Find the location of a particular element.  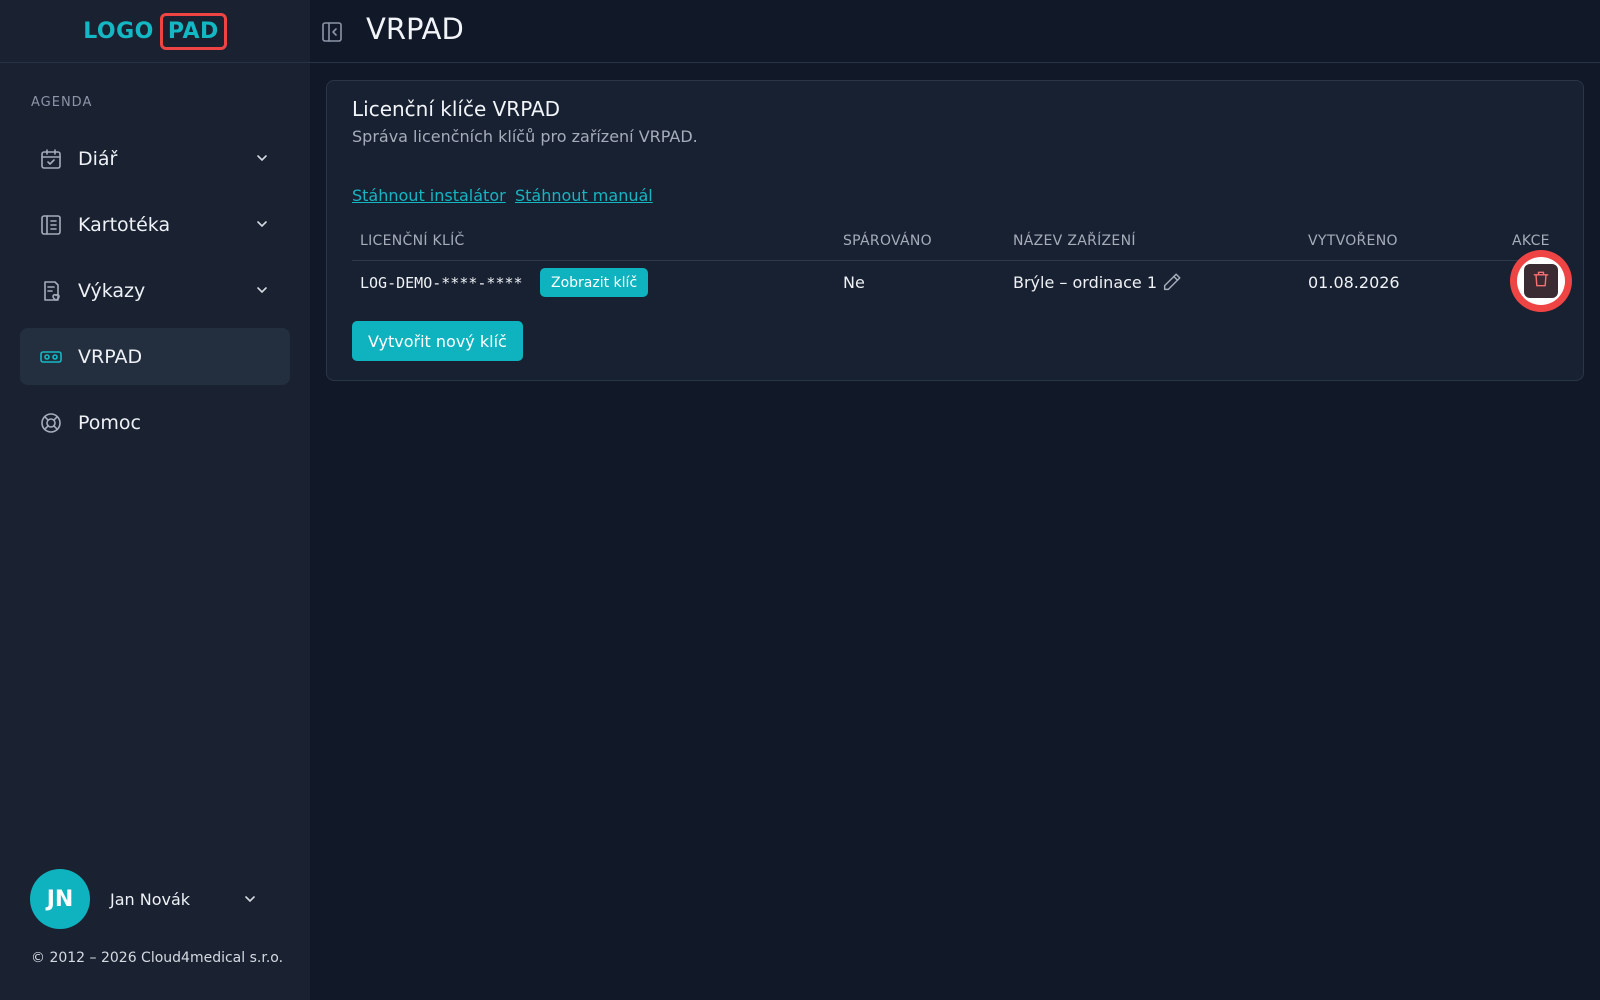

sidebar-item-vrpad: VRPAD is located at coordinates (155, 356).